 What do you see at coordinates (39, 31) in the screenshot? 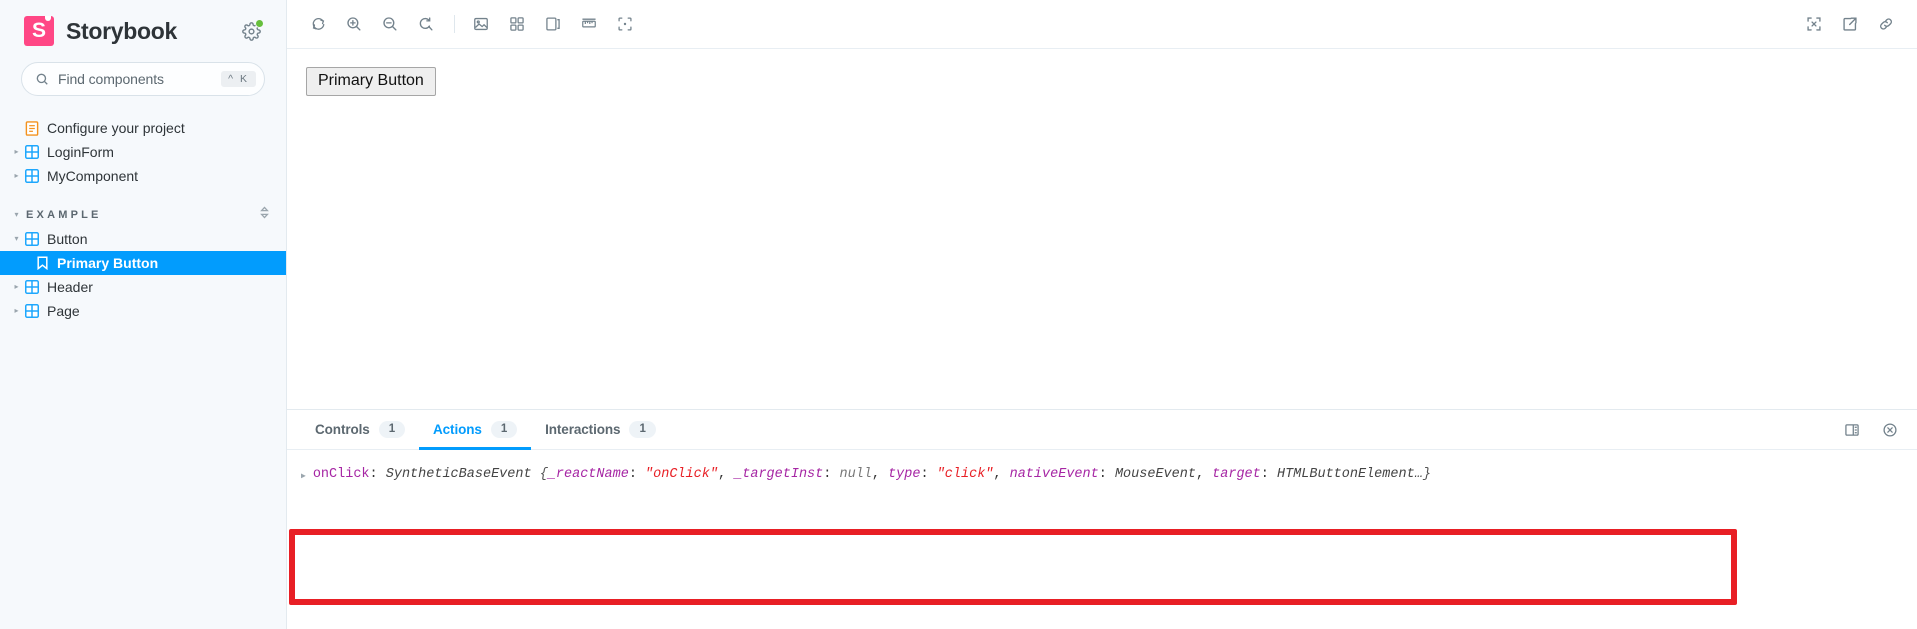
I see `storybook-logo-icon: S` at bounding box center [39, 31].